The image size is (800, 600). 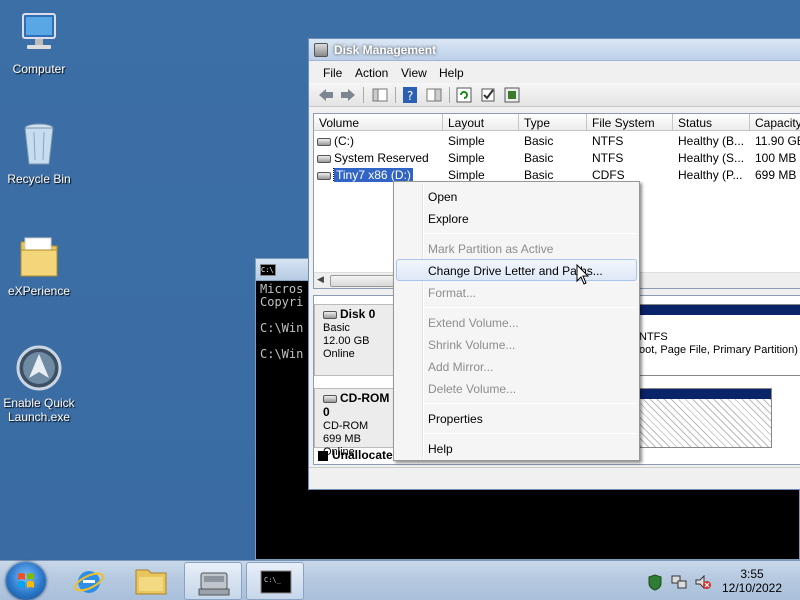 What do you see at coordinates (414, 73) in the screenshot?
I see `menu-view: View` at bounding box center [414, 73].